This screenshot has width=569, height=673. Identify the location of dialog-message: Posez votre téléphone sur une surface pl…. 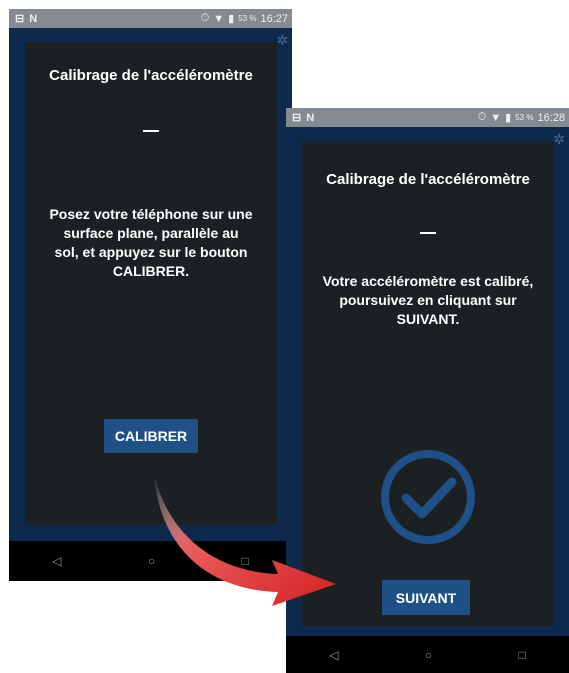
(151, 242).